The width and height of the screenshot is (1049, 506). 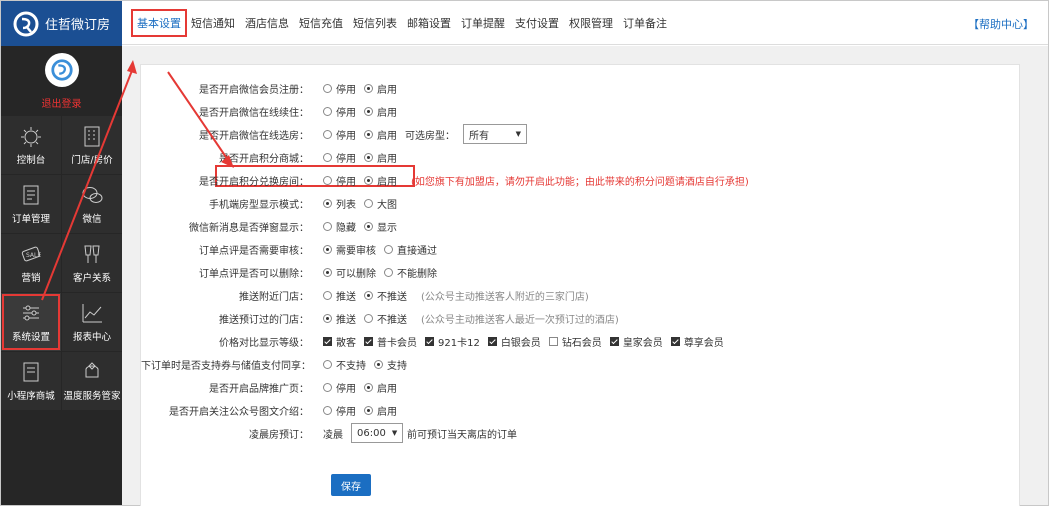 What do you see at coordinates (31, 145) in the screenshot?
I see `sidebar-item-dashboard: 控制台` at bounding box center [31, 145].